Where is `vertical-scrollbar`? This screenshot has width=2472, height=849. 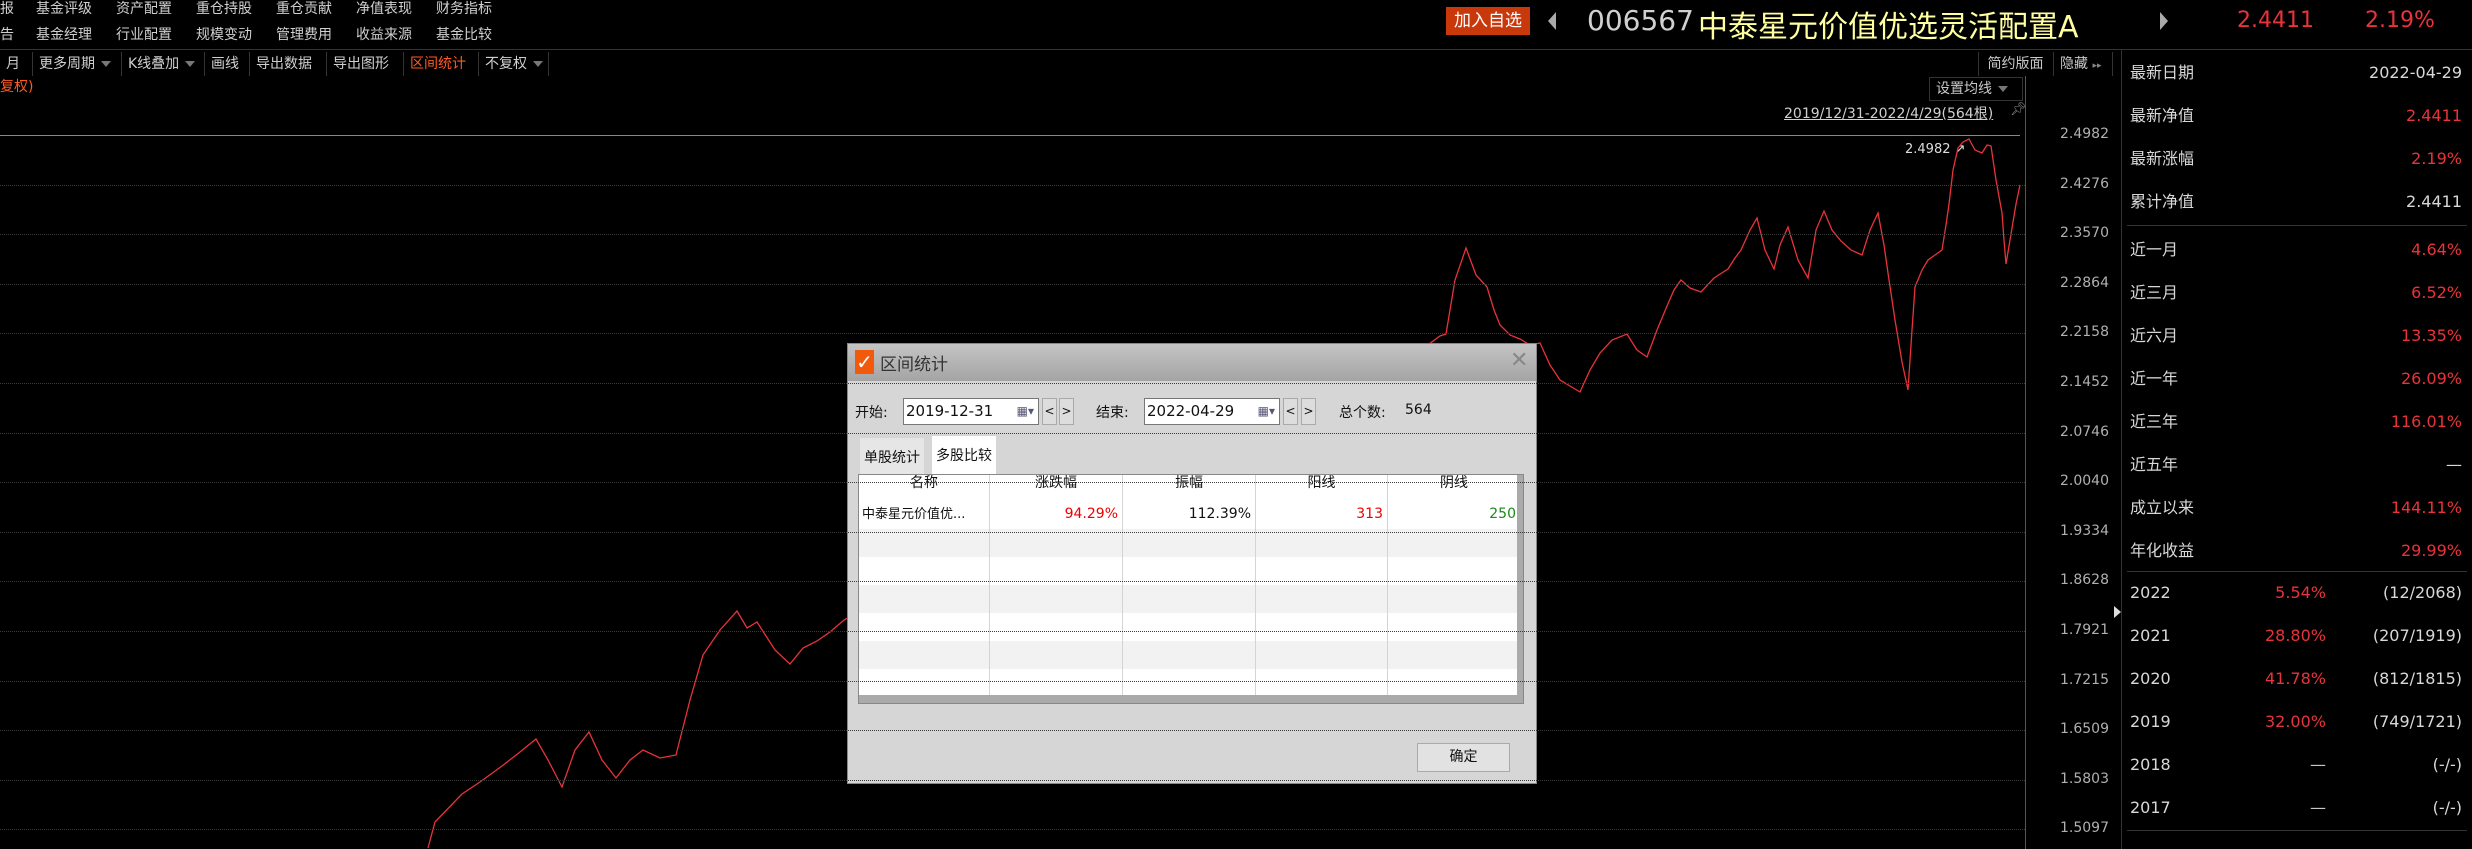 vertical-scrollbar is located at coordinates (1520, 585).